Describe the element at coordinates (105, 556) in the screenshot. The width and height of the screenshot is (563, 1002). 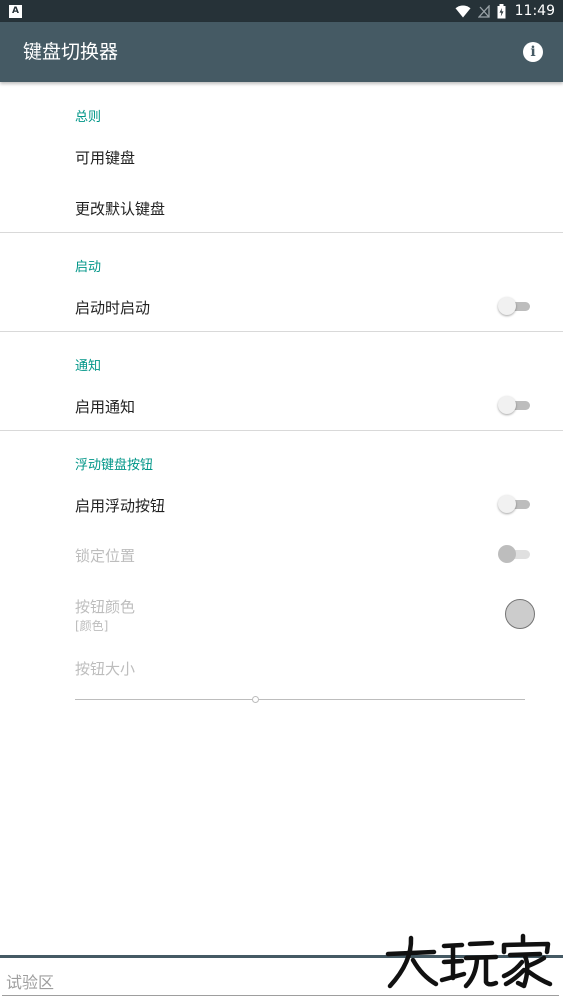
I see `pref-lock-position-label: 锁定位置` at that location.